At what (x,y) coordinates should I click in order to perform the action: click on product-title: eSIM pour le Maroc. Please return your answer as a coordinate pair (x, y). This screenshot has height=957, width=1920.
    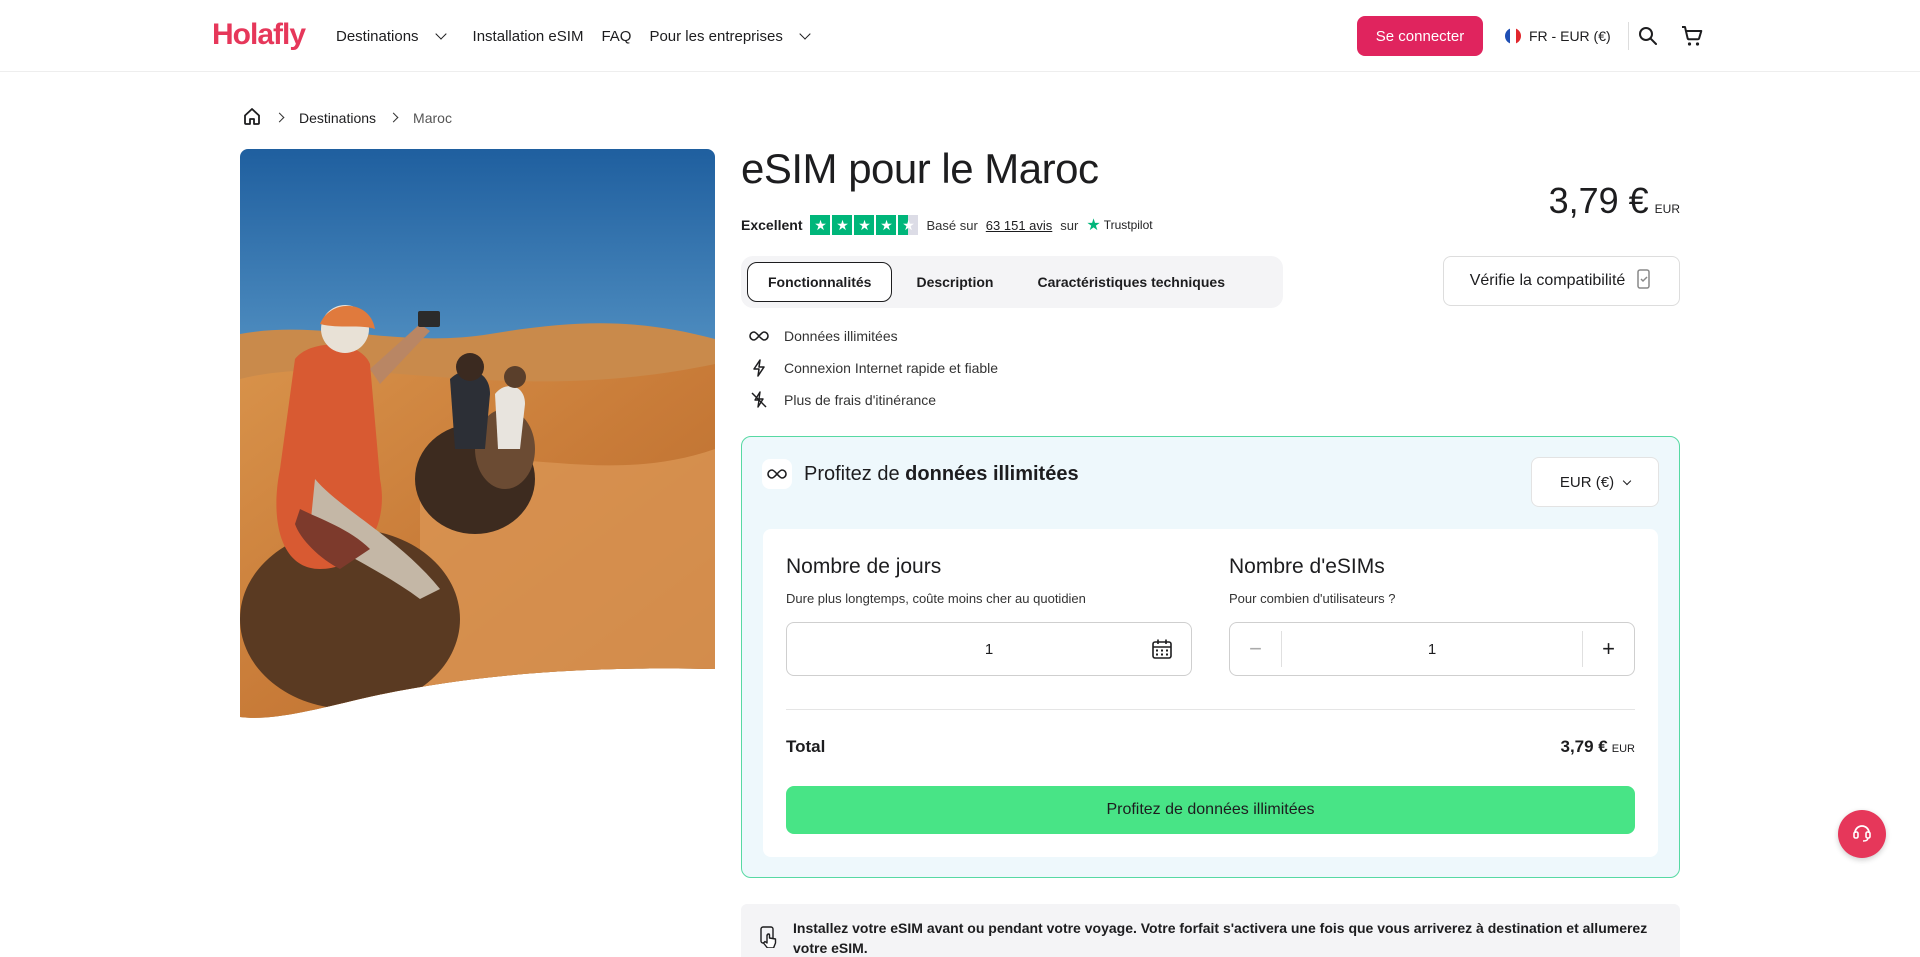
    Looking at the image, I should click on (920, 168).